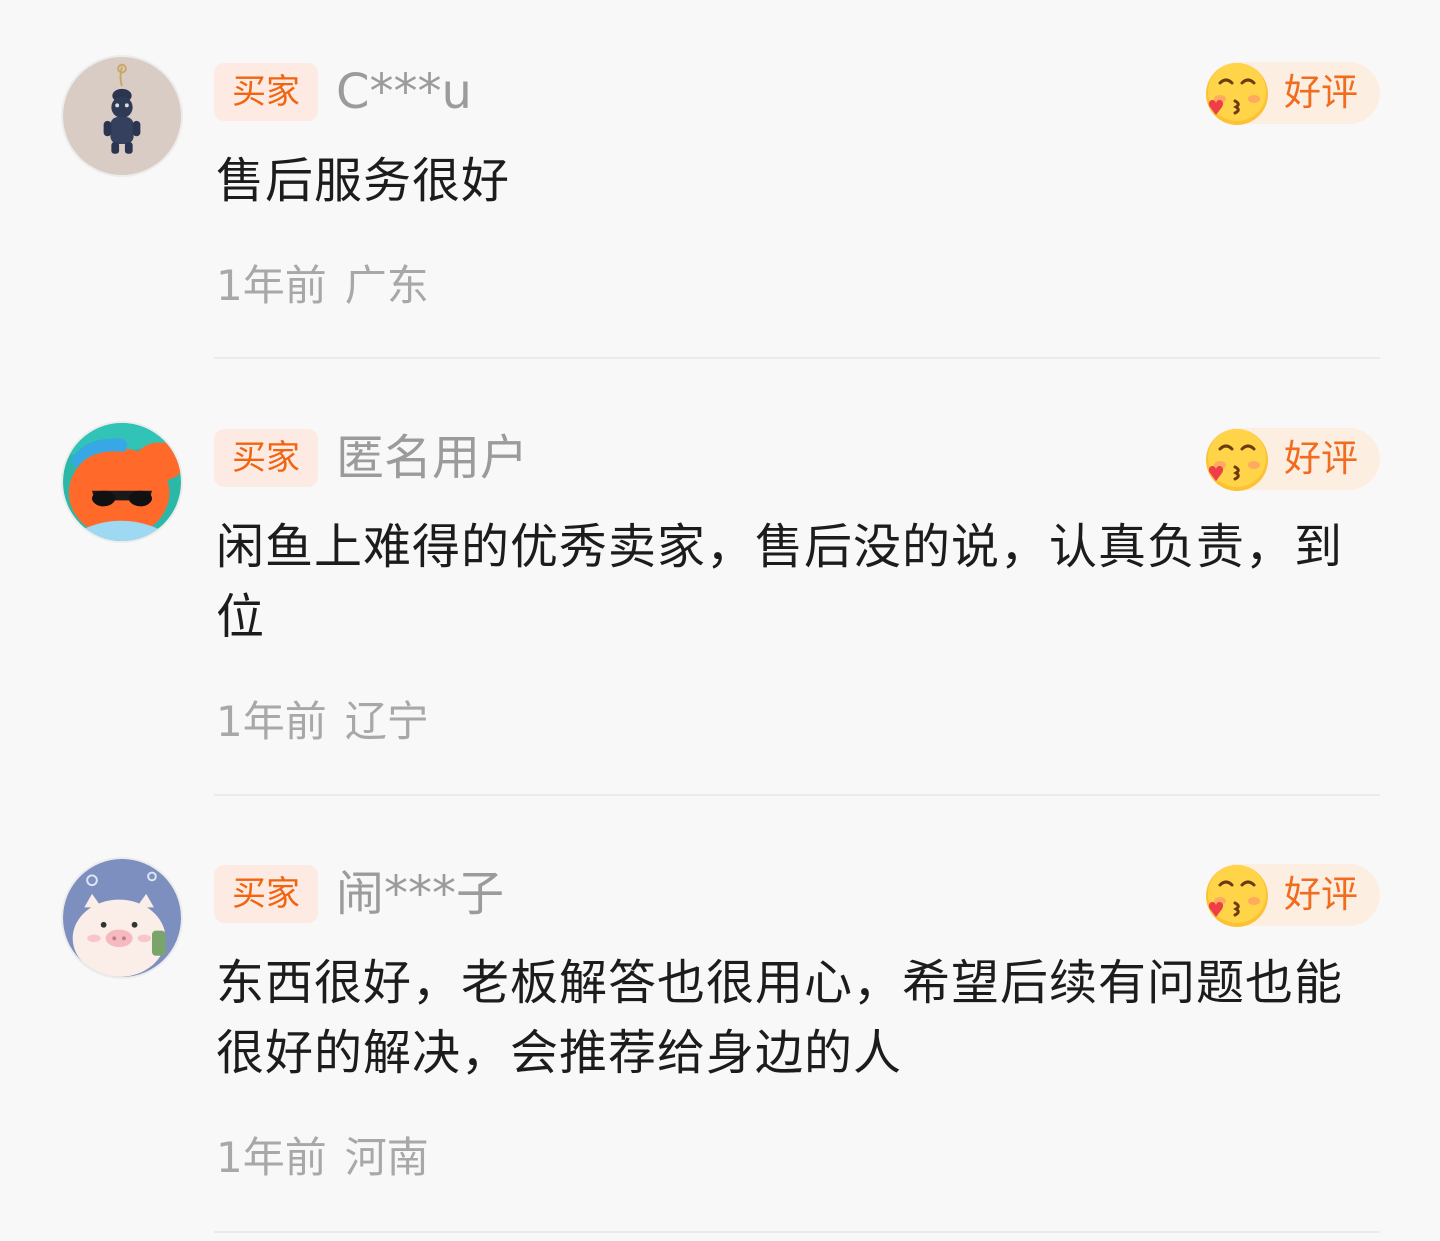  Describe the element at coordinates (420, 894) in the screenshot. I see `username: 闹***子` at that location.